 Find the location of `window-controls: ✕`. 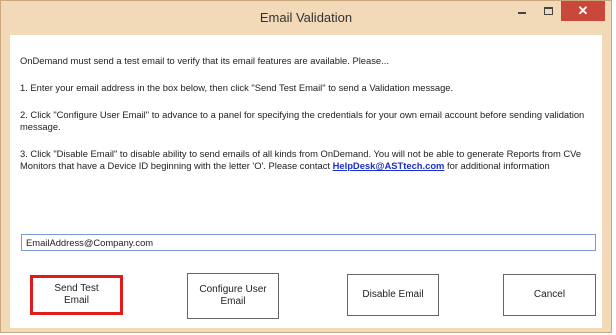

window-controls: ✕ is located at coordinates (557, 12).